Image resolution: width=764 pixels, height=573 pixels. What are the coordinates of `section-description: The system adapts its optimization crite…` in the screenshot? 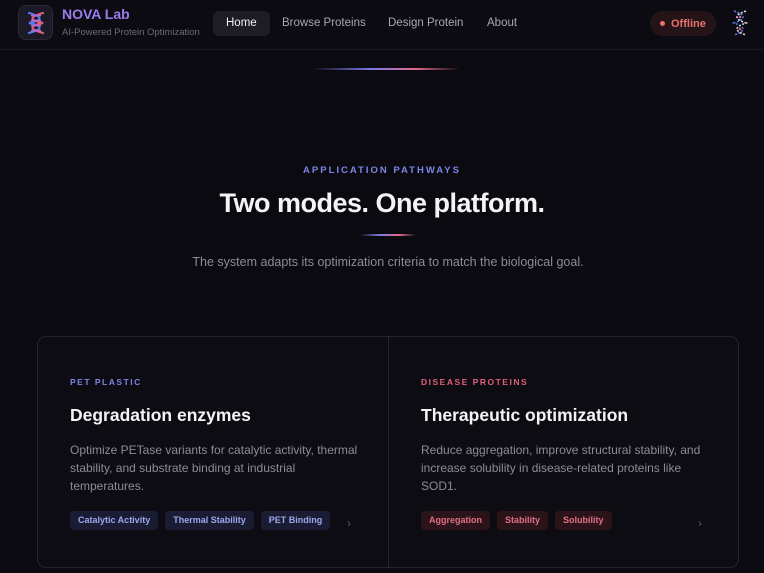 It's located at (388, 262).